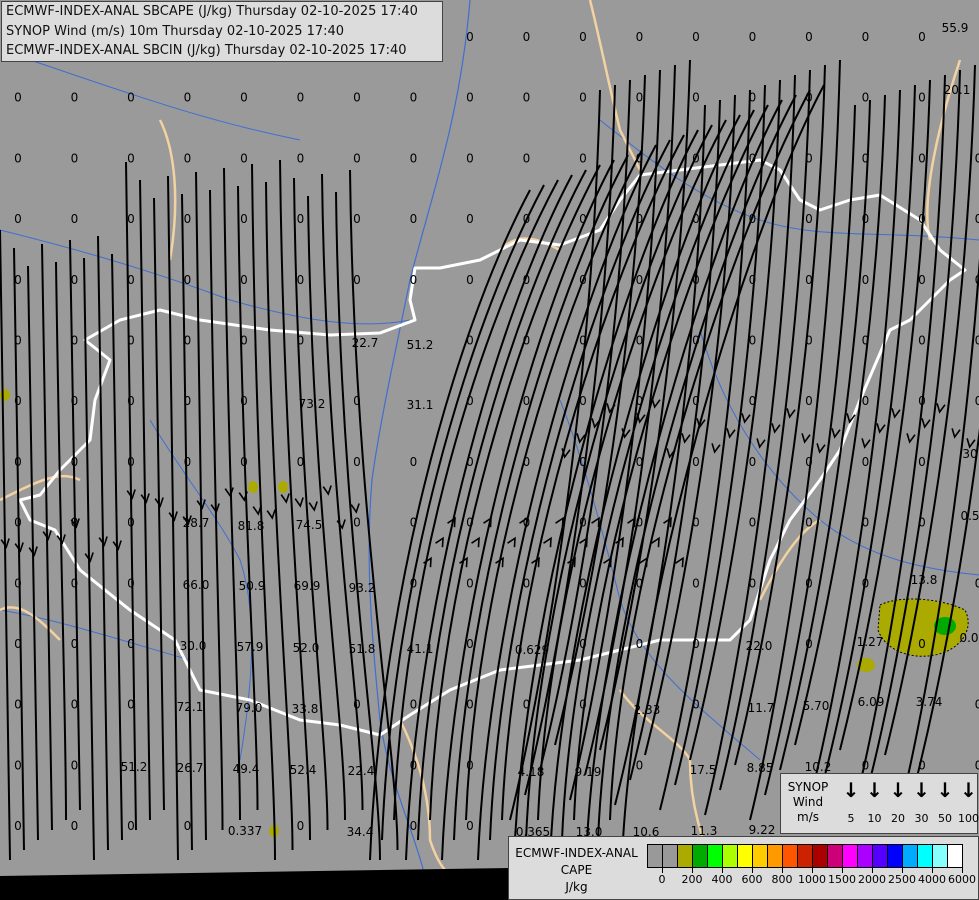 The image size is (979, 900). Describe the element at coordinates (576, 870) in the screenshot. I see `cape-legend-title: ECMWF-INDEX-ANAL CAPE J/kg` at that location.